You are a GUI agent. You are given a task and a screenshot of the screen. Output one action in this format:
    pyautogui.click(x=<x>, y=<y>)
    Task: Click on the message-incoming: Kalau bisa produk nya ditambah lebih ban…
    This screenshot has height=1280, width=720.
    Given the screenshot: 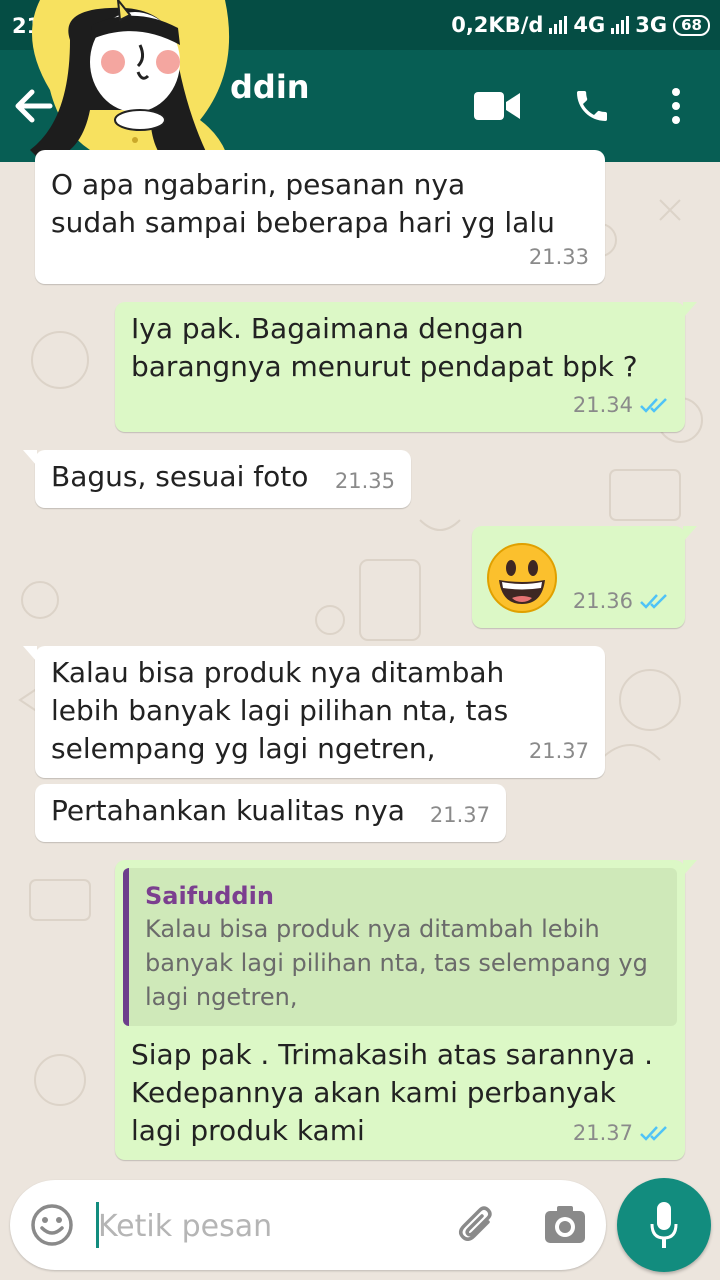 What is the action you would take?
    pyautogui.click(x=314, y=712)
    